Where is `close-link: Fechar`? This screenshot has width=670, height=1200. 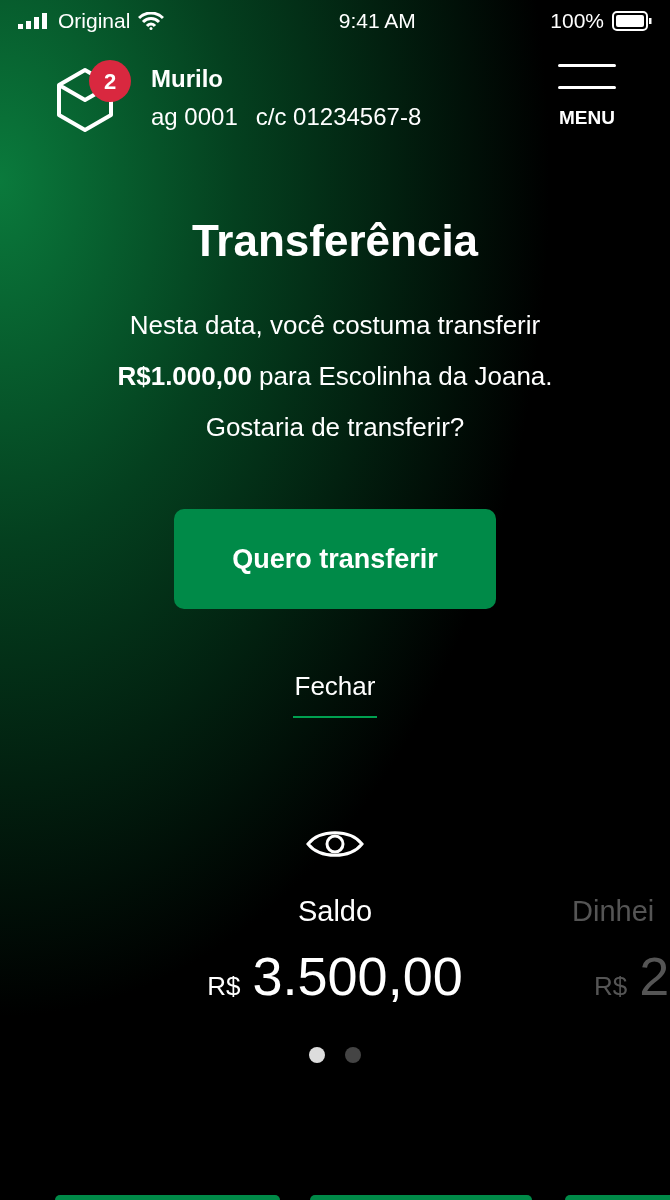 close-link: Fechar is located at coordinates (335, 692).